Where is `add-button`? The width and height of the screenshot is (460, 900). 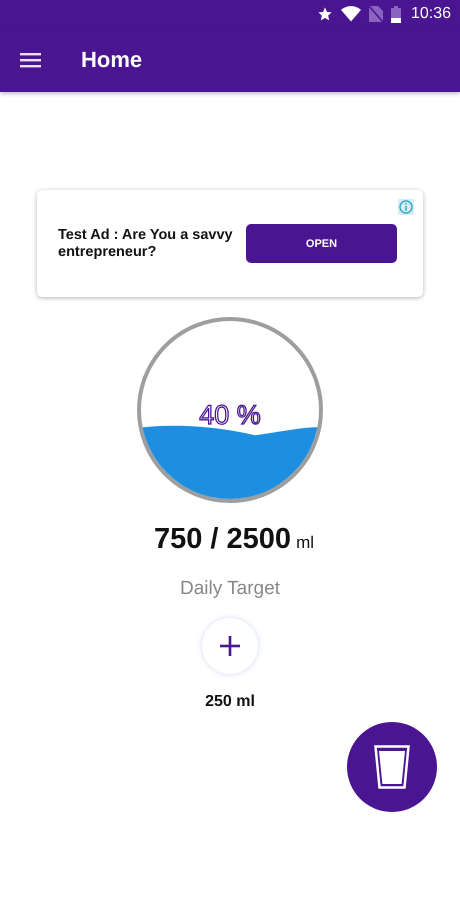 add-button is located at coordinates (230, 646).